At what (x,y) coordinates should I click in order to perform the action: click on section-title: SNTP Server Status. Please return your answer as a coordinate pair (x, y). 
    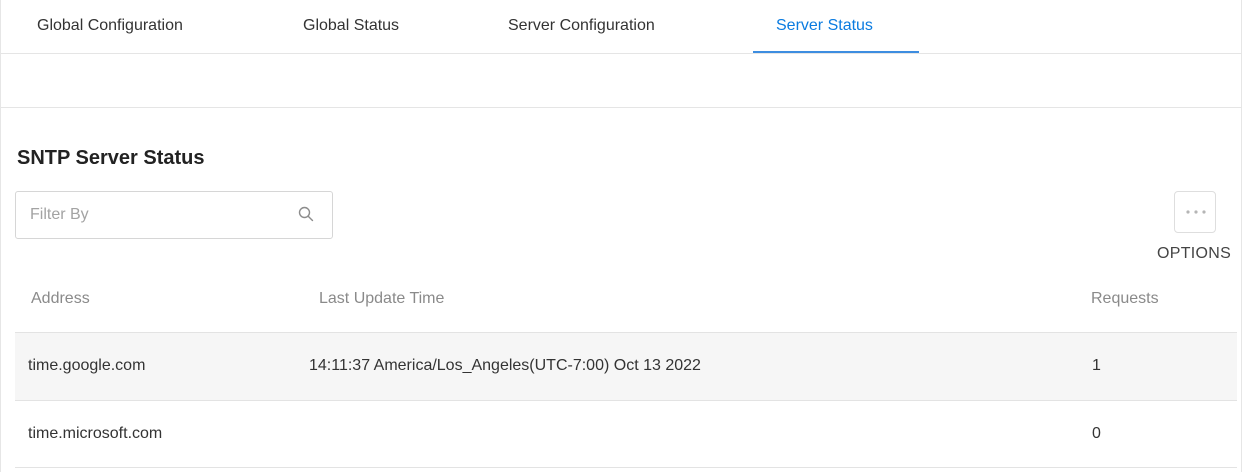
    Looking at the image, I should click on (111, 158).